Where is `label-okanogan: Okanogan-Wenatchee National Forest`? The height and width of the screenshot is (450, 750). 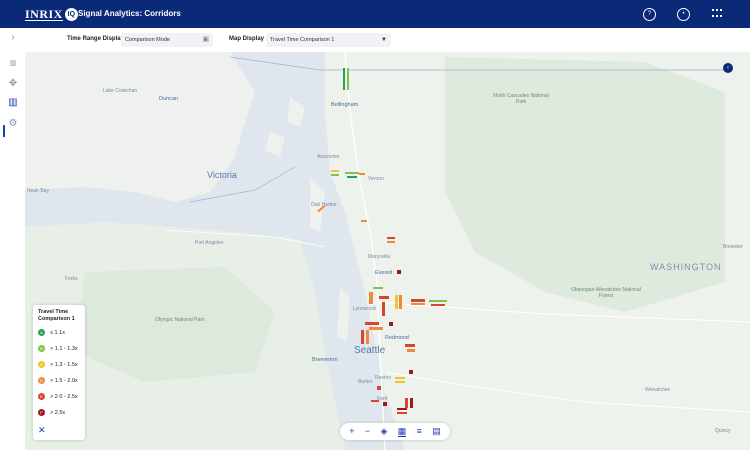
label-okanogan: Okanogan-Wenatchee National Forest is located at coordinates (606, 293).